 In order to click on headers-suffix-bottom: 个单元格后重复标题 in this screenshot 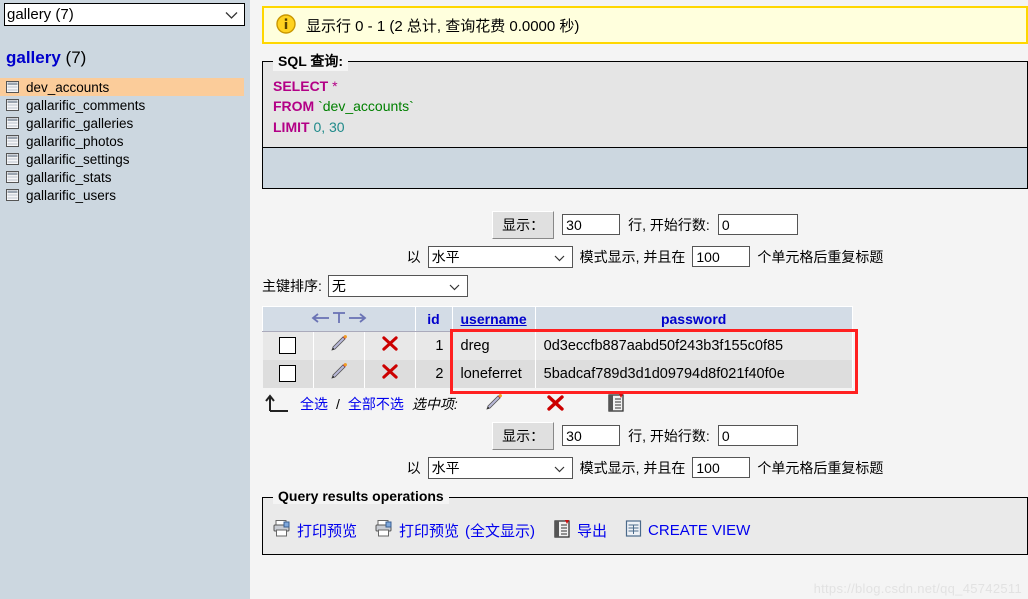, I will do `click(820, 467)`.